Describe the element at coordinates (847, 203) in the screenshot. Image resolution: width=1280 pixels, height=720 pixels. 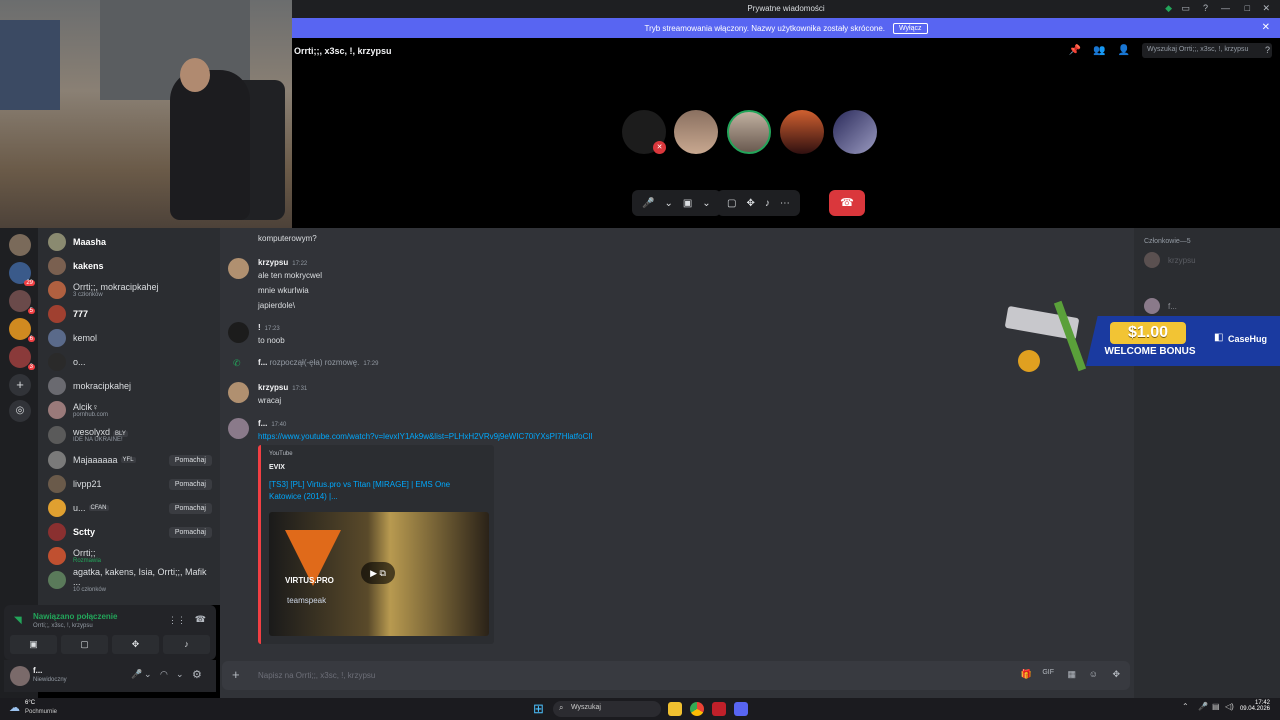
I see `hang-up-button: ☎` at that location.